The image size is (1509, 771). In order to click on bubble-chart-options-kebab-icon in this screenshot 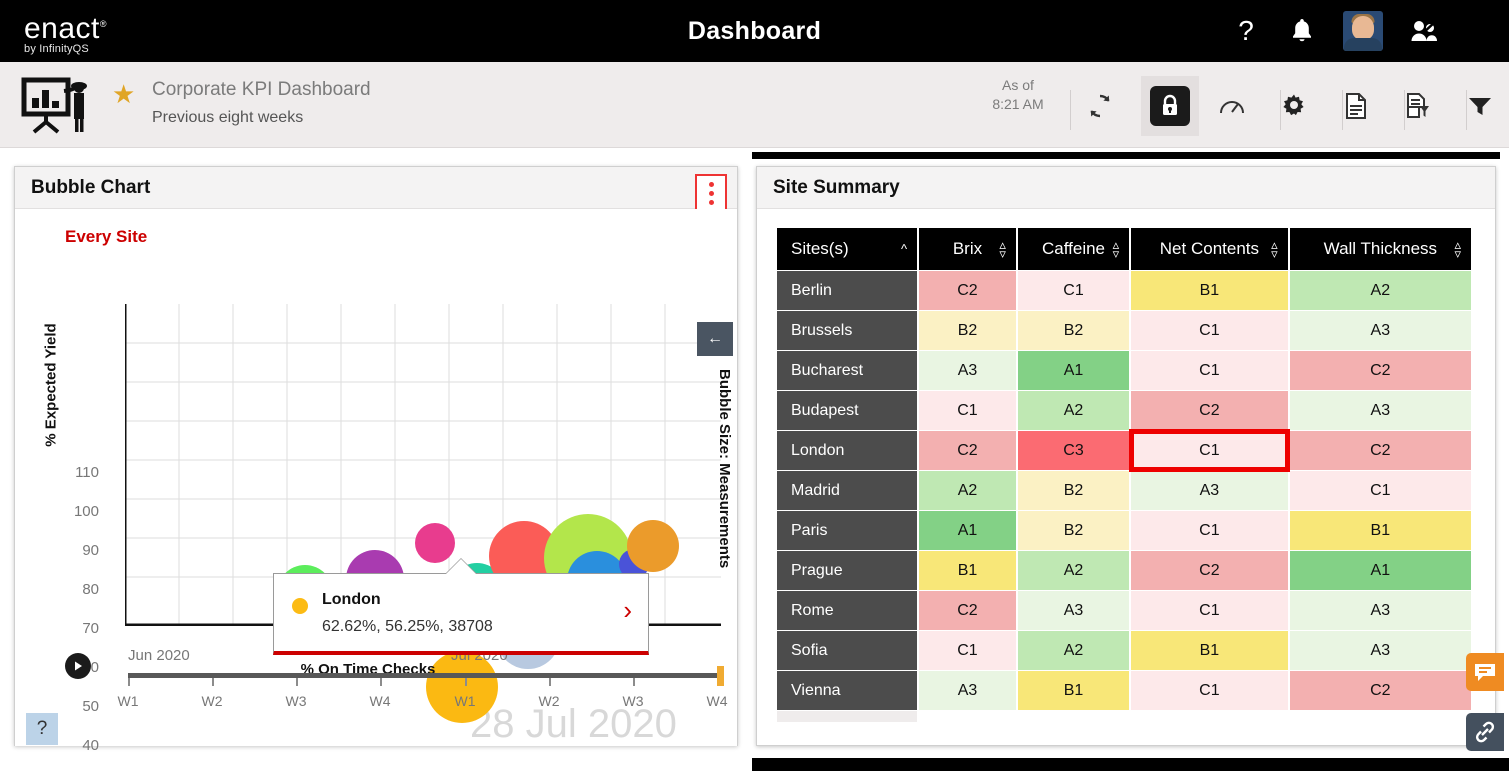, I will do `click(711, 193)`.